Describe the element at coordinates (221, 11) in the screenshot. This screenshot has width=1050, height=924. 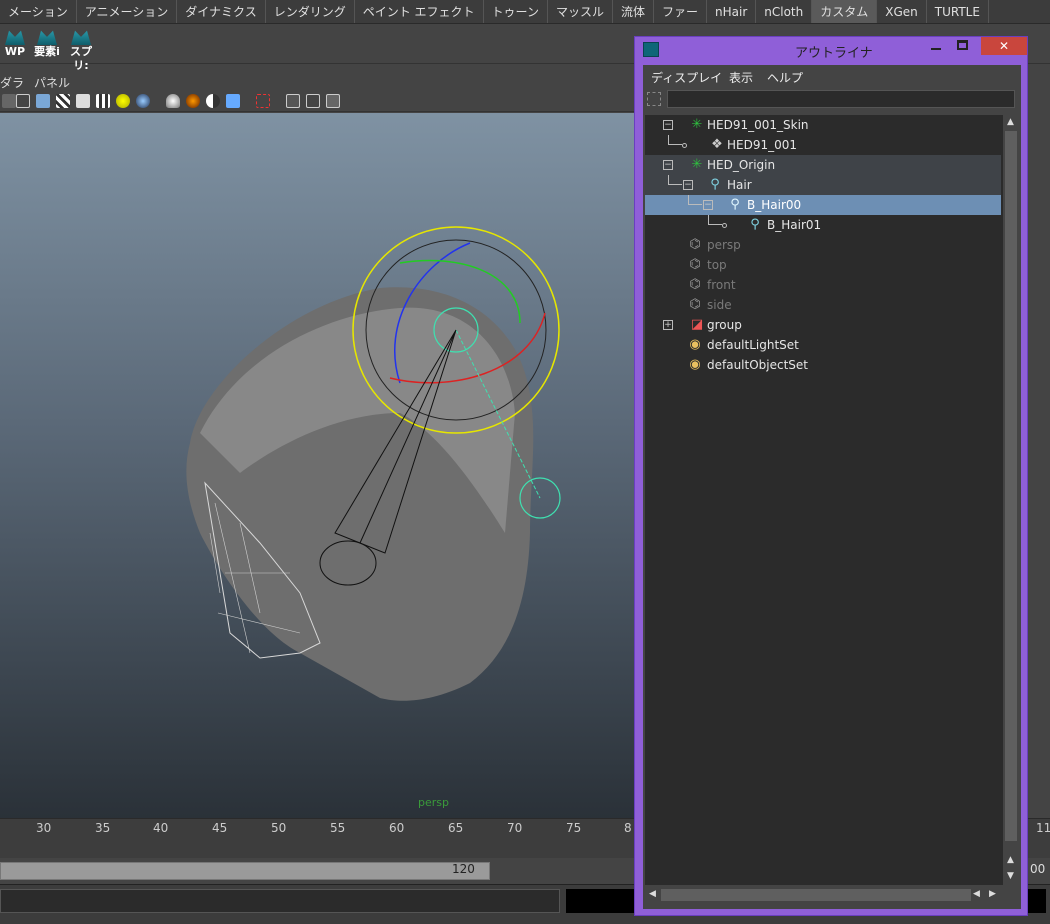
I see `tab-dynamics: ダイナミクス` at that location.